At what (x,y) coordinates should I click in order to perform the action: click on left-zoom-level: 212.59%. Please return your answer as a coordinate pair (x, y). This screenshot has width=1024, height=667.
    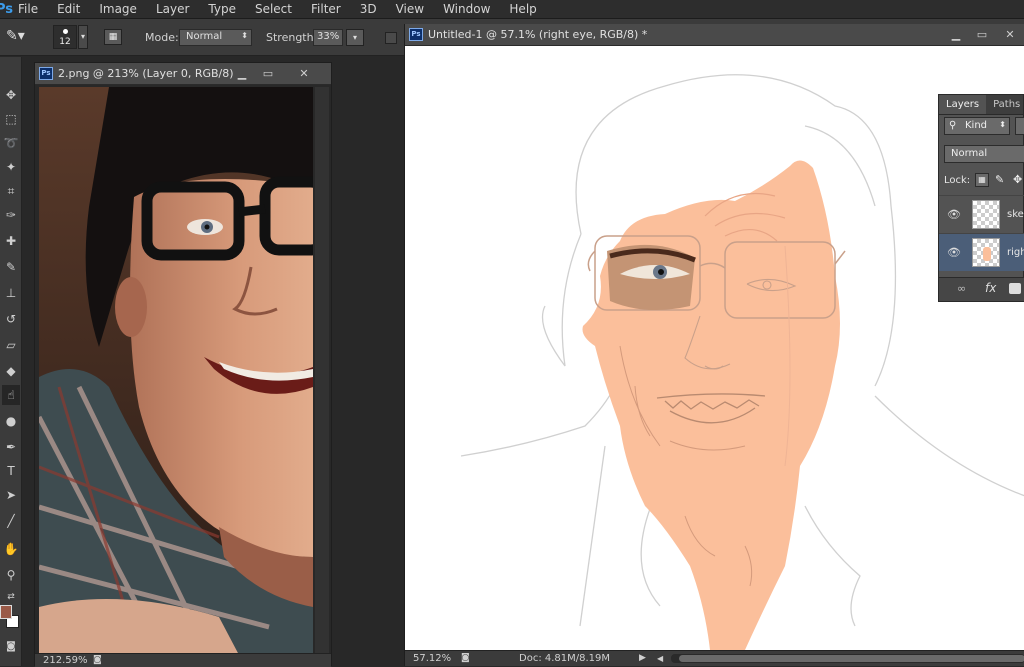
    Looking at the image, I should click on (65, 660).